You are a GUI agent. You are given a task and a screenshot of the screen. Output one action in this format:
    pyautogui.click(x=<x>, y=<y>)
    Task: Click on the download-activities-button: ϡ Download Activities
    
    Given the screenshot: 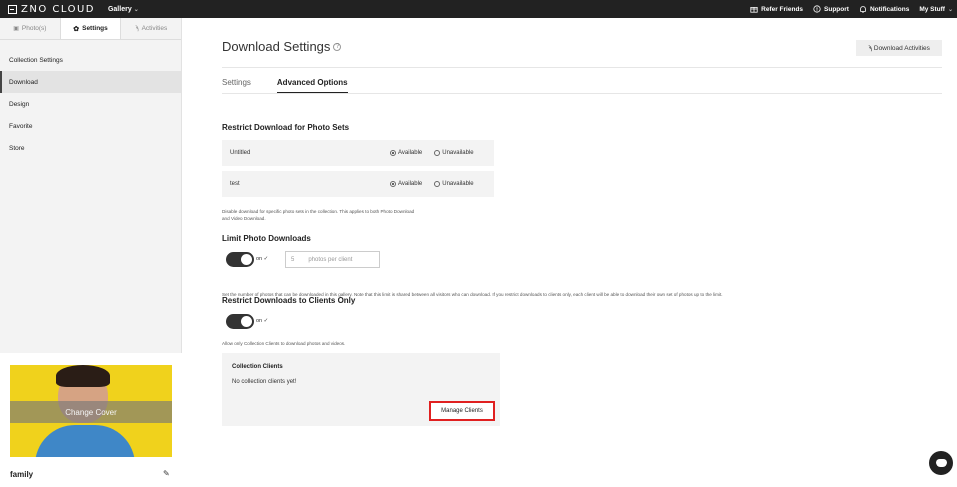 What is the action you would take?
    pyautogui.click(x=899, y=48)
    